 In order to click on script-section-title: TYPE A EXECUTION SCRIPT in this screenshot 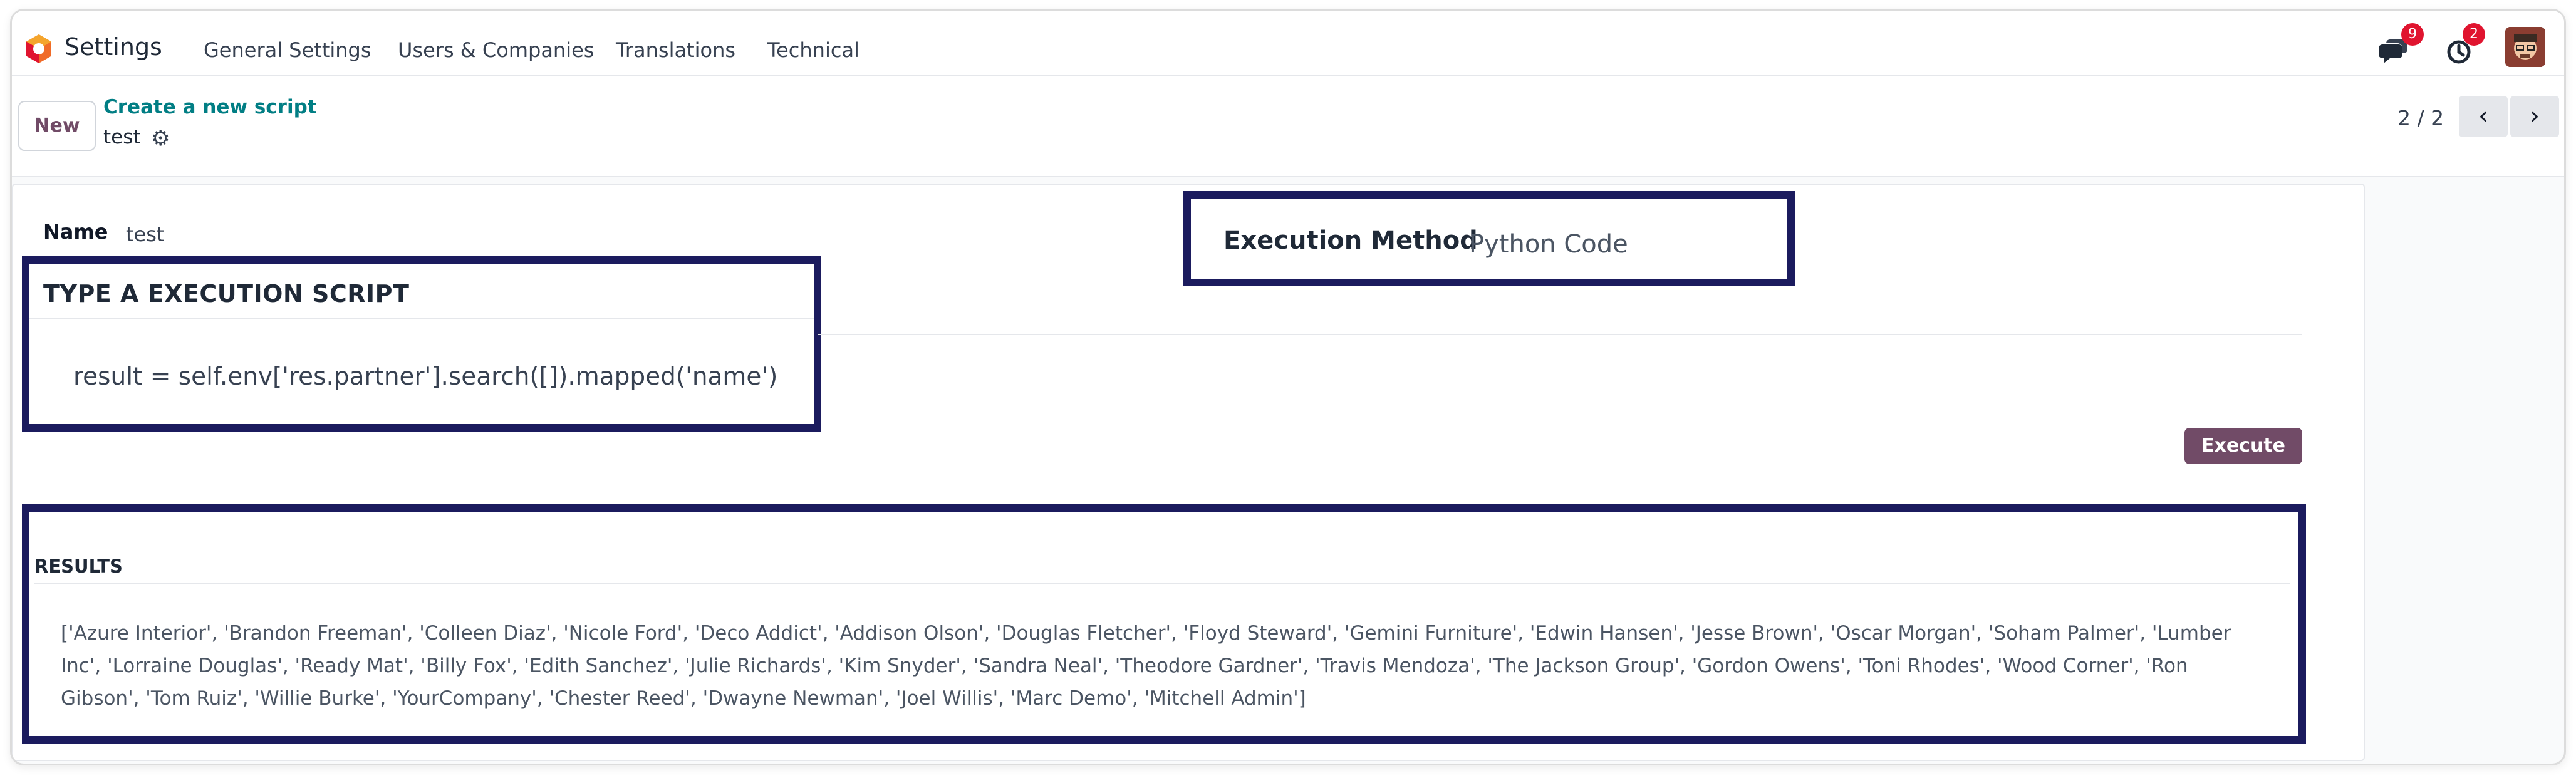, I will do `click(227, 294)`.